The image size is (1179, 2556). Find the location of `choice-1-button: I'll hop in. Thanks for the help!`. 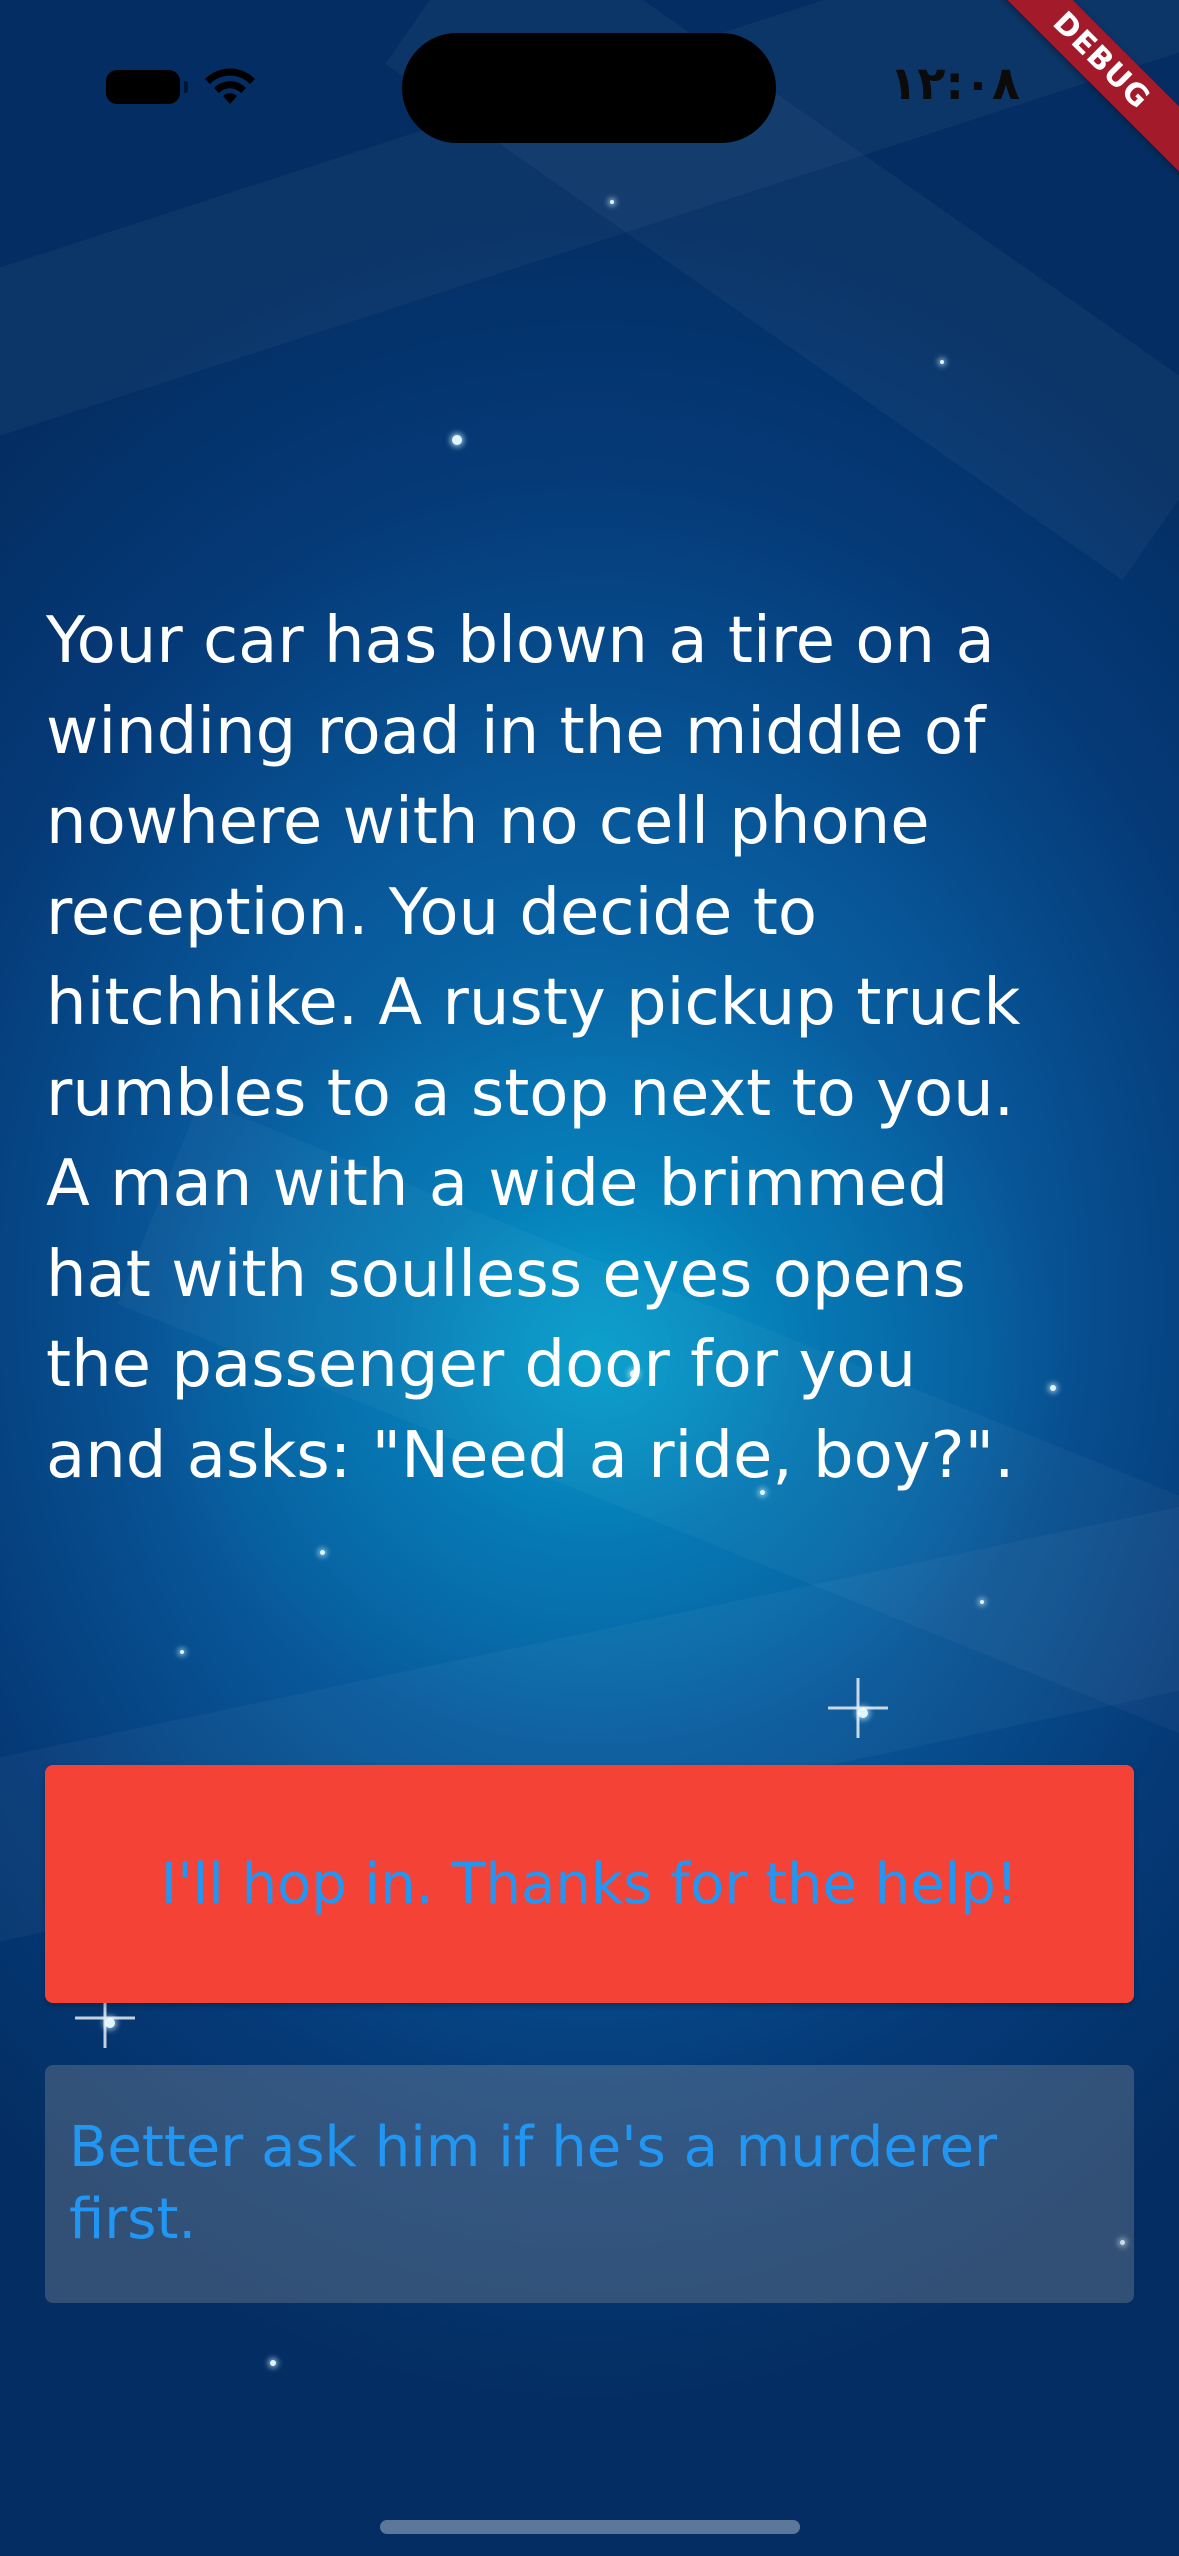

choice-1-button: I'll hop in. Thanks for the help! is located at coordinates (589, 1884).